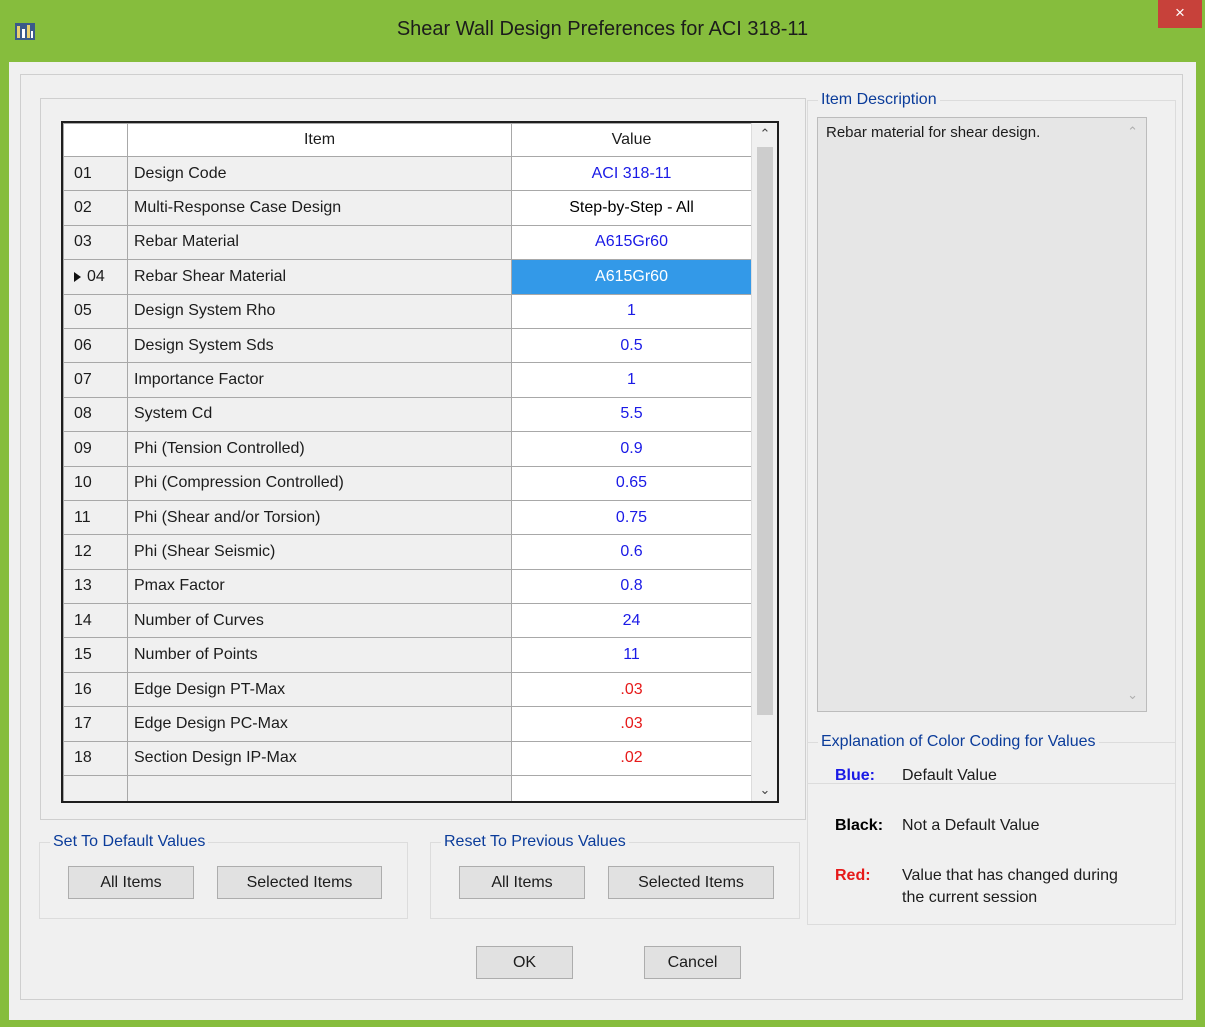 Image resolution: width=1205 pixels, height=1027 pixels. Describe the element at coordinates (95, 345) in the screenshot. I see `row-header: 06` at that location.